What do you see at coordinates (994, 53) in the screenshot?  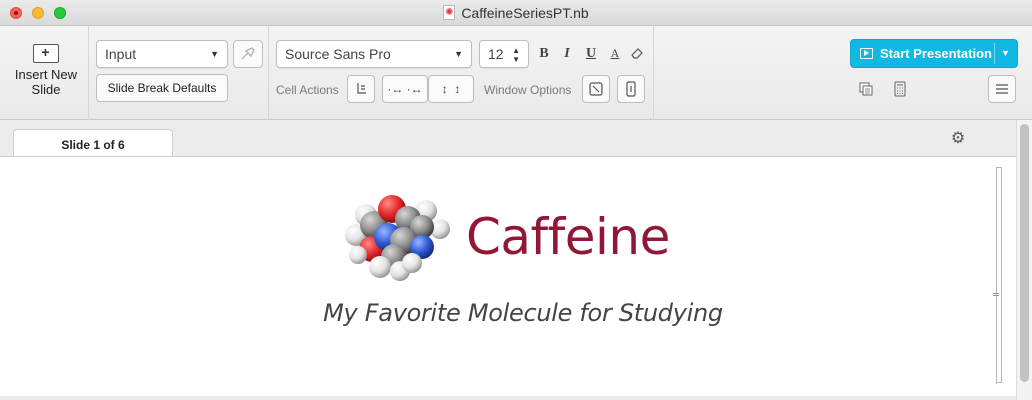 I see `button-split-divider` at bounding box center [994, 53].